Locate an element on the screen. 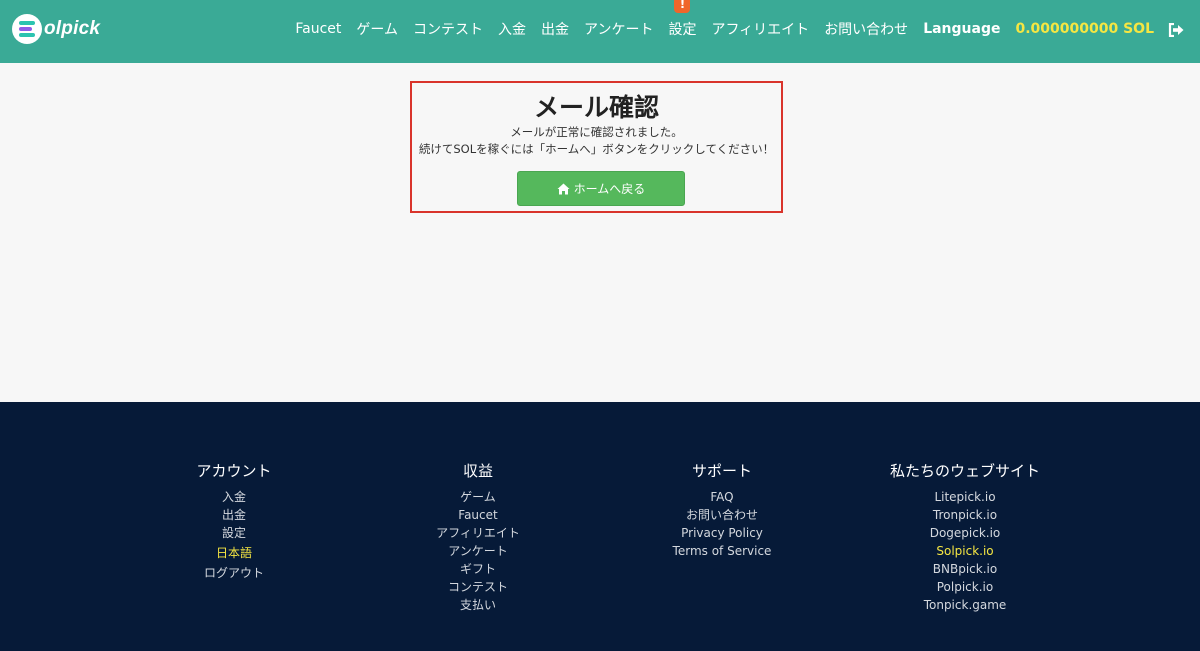 This screenshot has width=1200, height=651. sign-out-icon is located at coordinates (1176, 29).